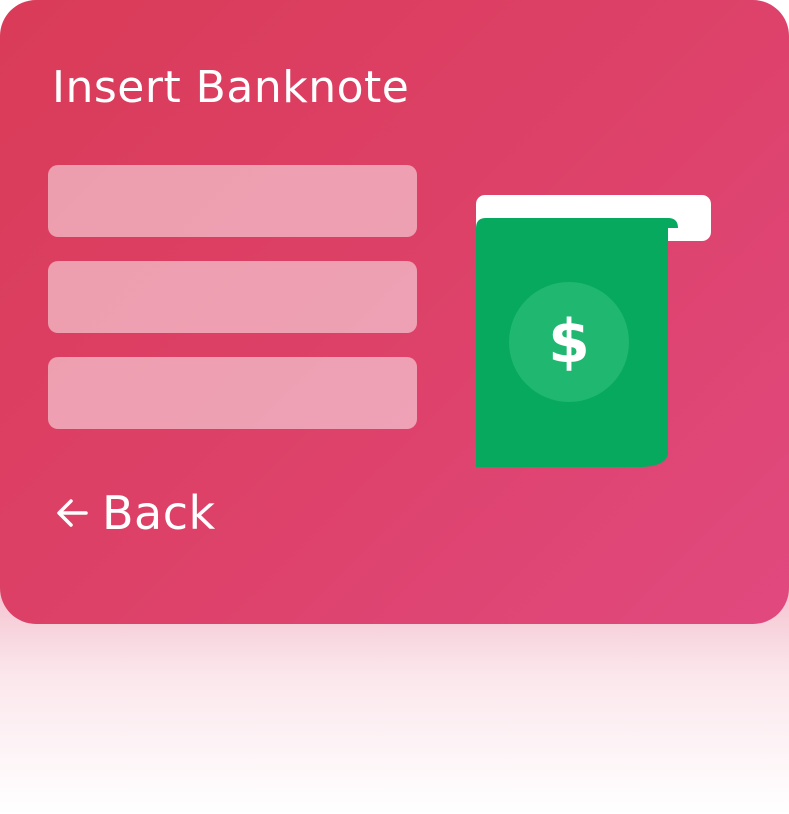  What do you see at coordinates (159, 513) in the screenshot?
I see `back-label: Back` at bounding box center [159, 513].